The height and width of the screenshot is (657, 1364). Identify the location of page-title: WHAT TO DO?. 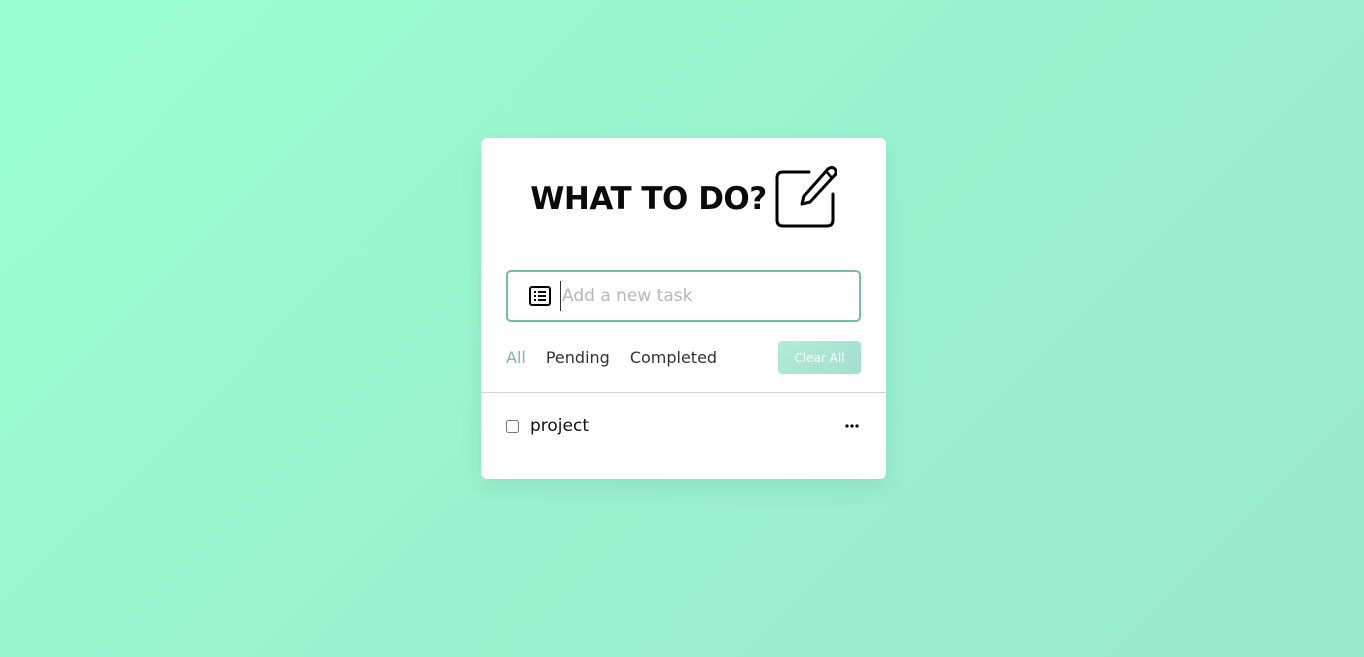
(648, 199).